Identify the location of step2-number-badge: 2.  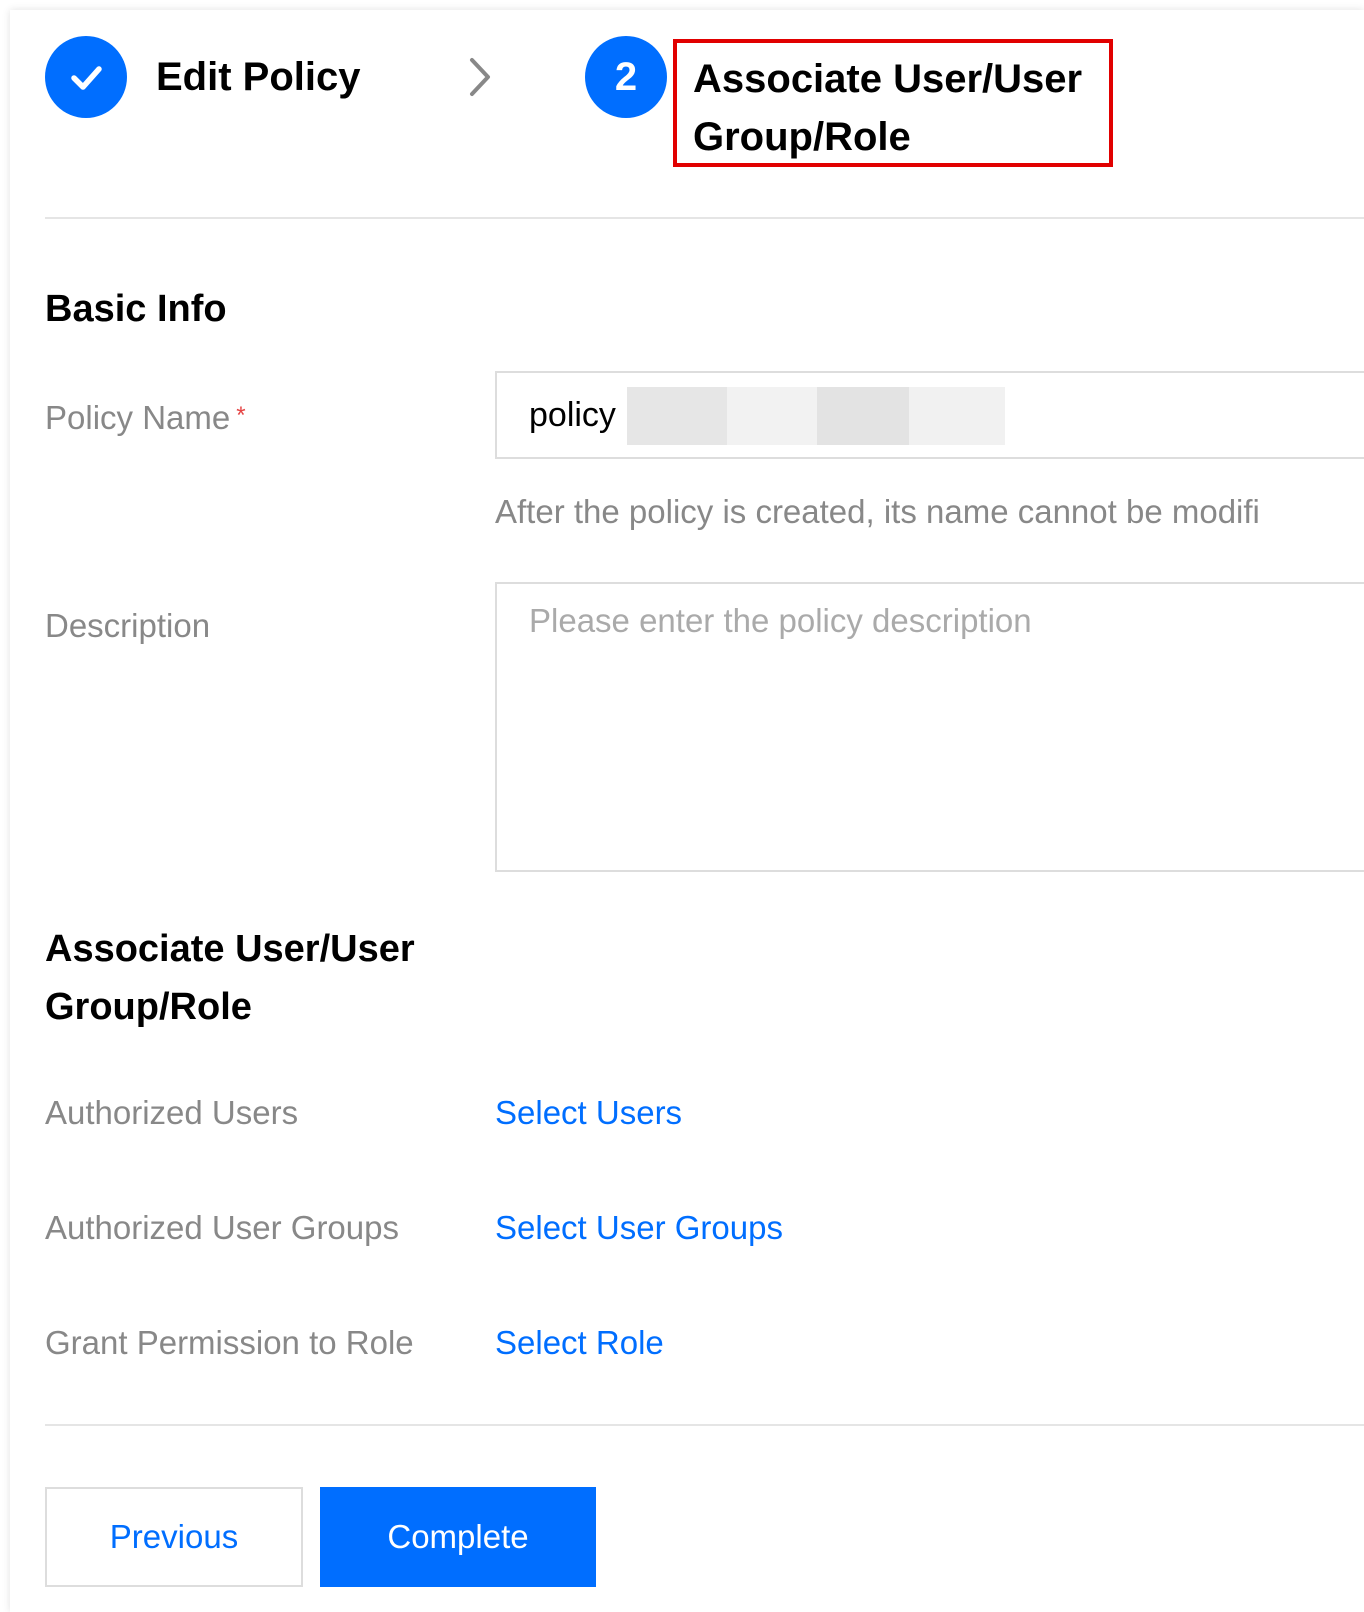
(626, 77).